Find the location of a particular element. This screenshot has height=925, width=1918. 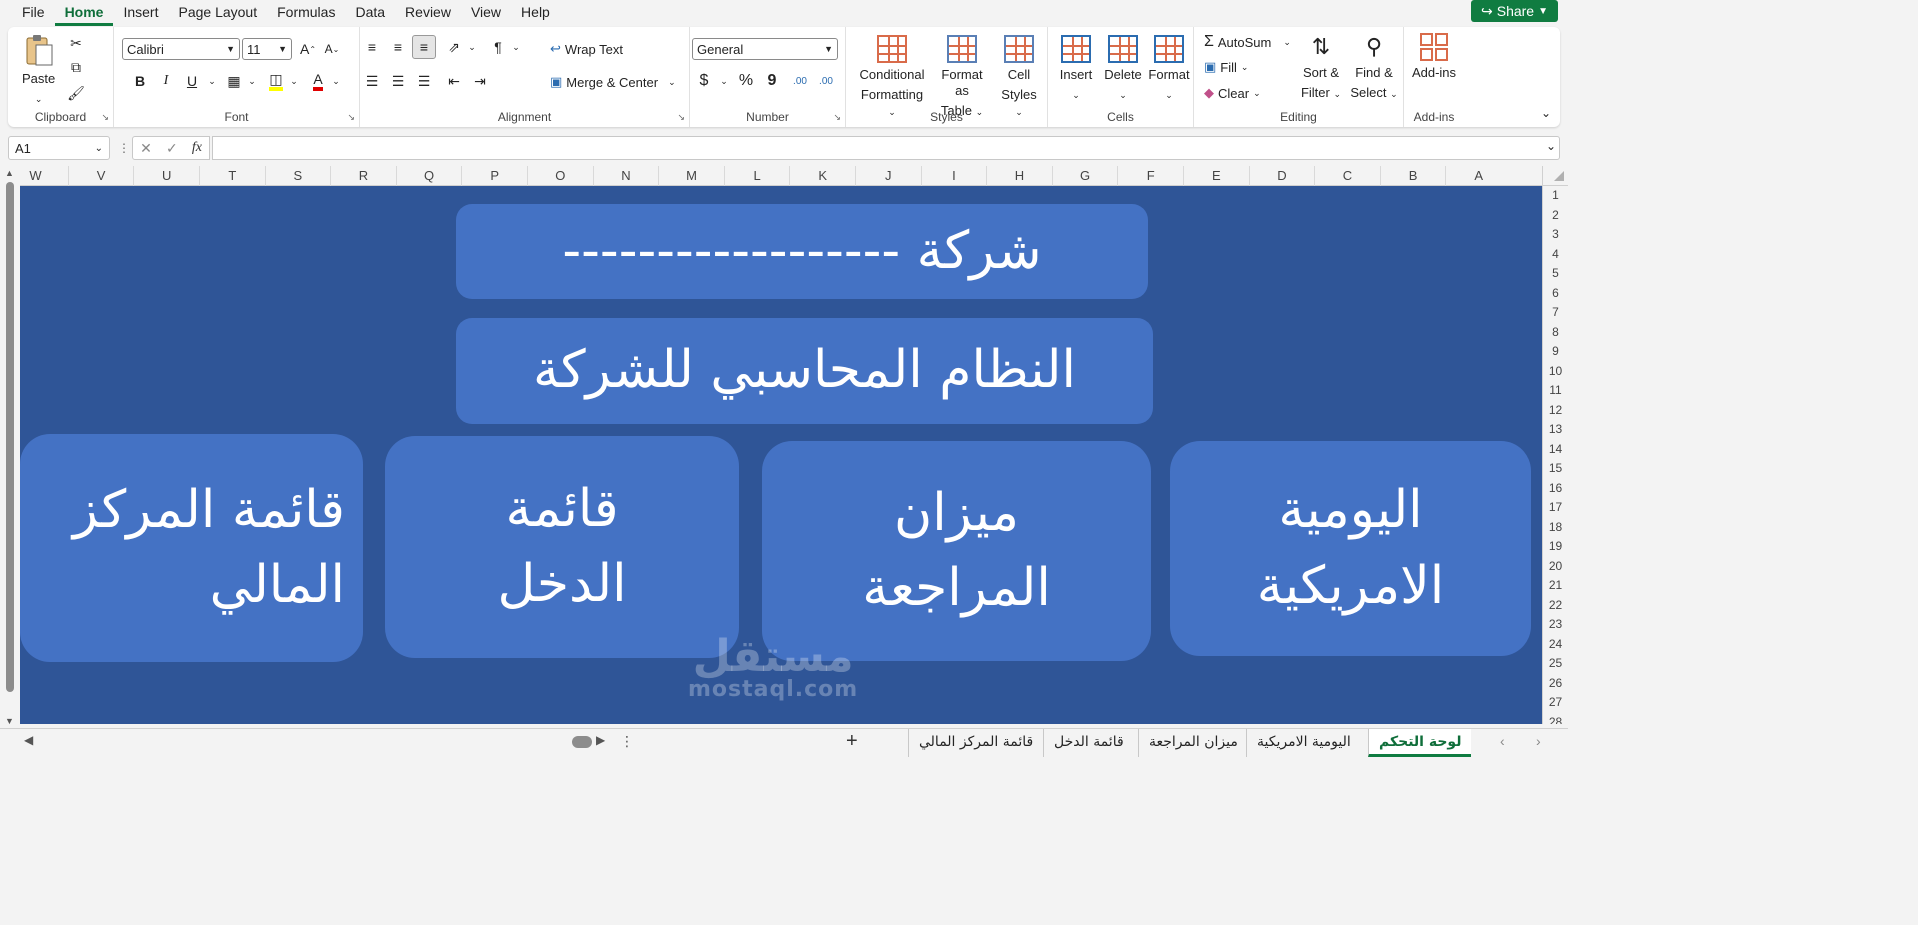

income-statement-shape: قائمة الدخل is located at coordinates (562, 547).